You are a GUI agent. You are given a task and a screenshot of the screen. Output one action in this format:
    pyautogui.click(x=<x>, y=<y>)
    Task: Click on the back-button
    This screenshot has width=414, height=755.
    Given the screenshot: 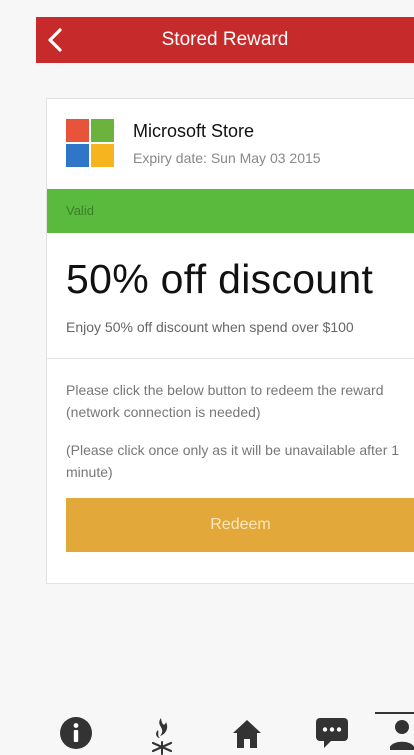 What is the action you would take?
    pyautogui.click(x=55, y=40)
    